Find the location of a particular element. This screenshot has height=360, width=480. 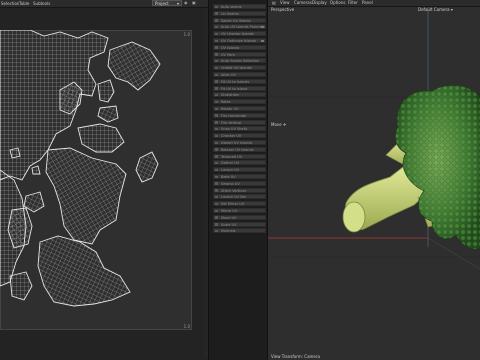

tool-item: Stitch Vertices is located at coordinates (239, 190).